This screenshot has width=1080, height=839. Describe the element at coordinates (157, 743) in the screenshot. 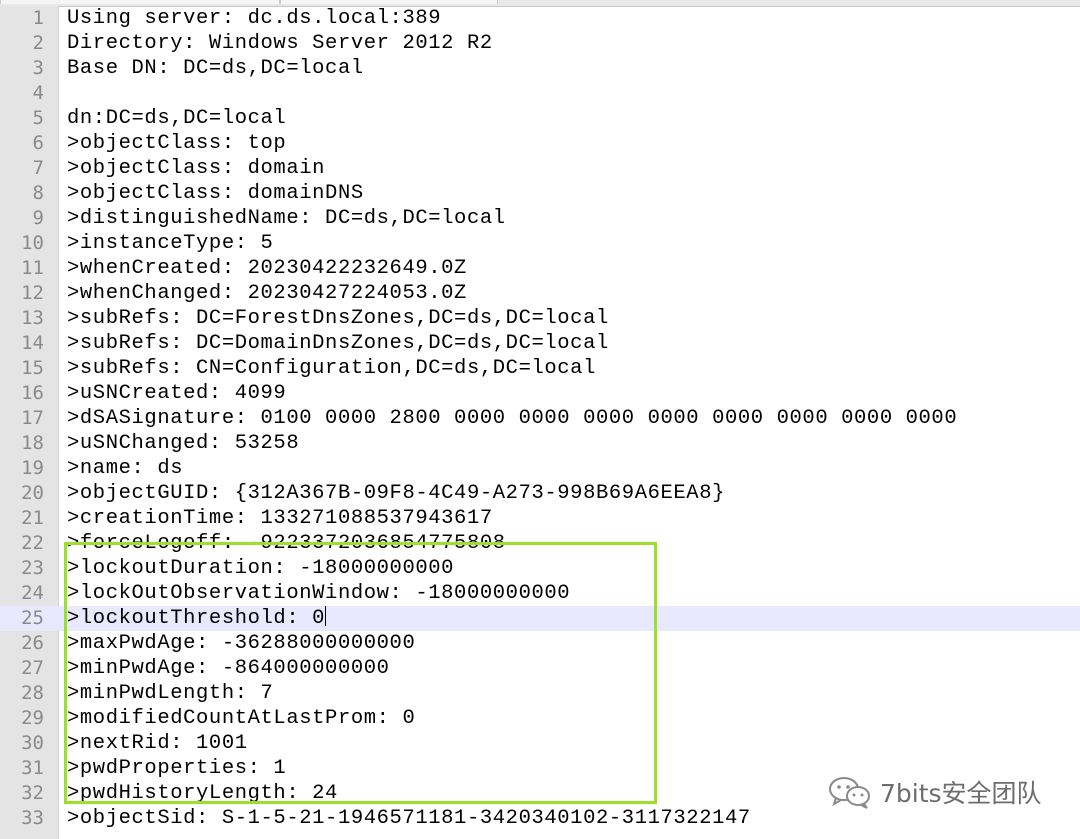

I see `line-content: >nextRid: 1001` at that location.